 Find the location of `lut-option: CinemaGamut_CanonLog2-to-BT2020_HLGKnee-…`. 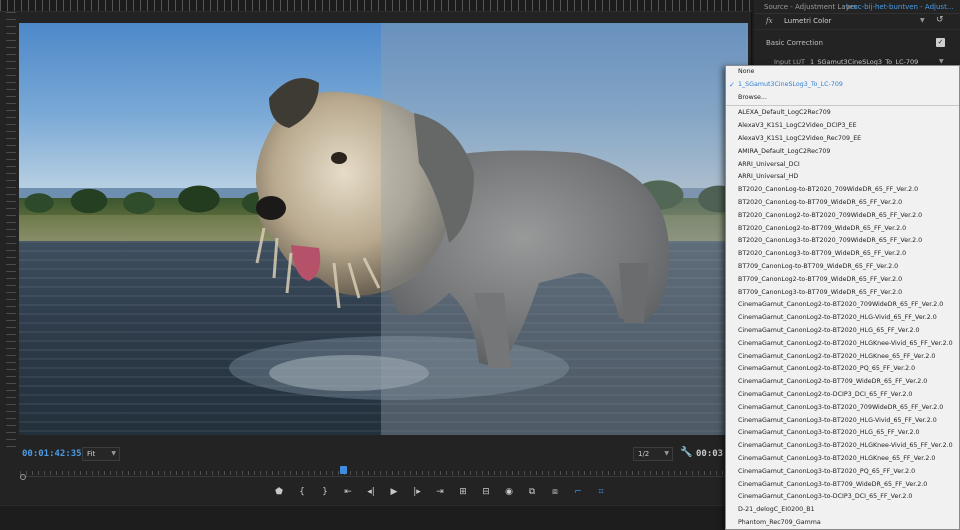

lut-option: CinemaGamut_CanonLog2-to-BT2020_HLGKnee-… is located at coordinates (842, 344).